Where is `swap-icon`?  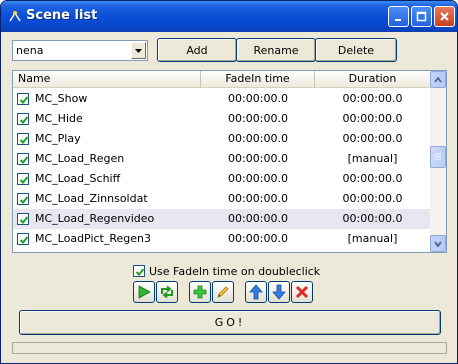
swap-icon is located at coordinates (167, 292).